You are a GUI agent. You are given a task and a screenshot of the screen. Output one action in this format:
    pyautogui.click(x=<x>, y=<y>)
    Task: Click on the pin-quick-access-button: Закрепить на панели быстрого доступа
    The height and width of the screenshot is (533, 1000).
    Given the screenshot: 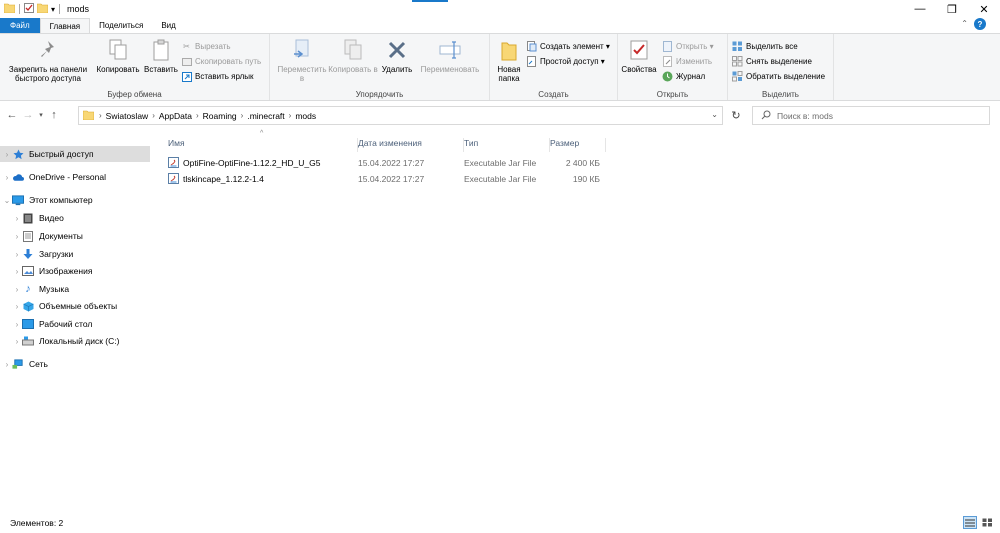 What is the action you would take?
    pyautogui.click(x=48, y=60)
    